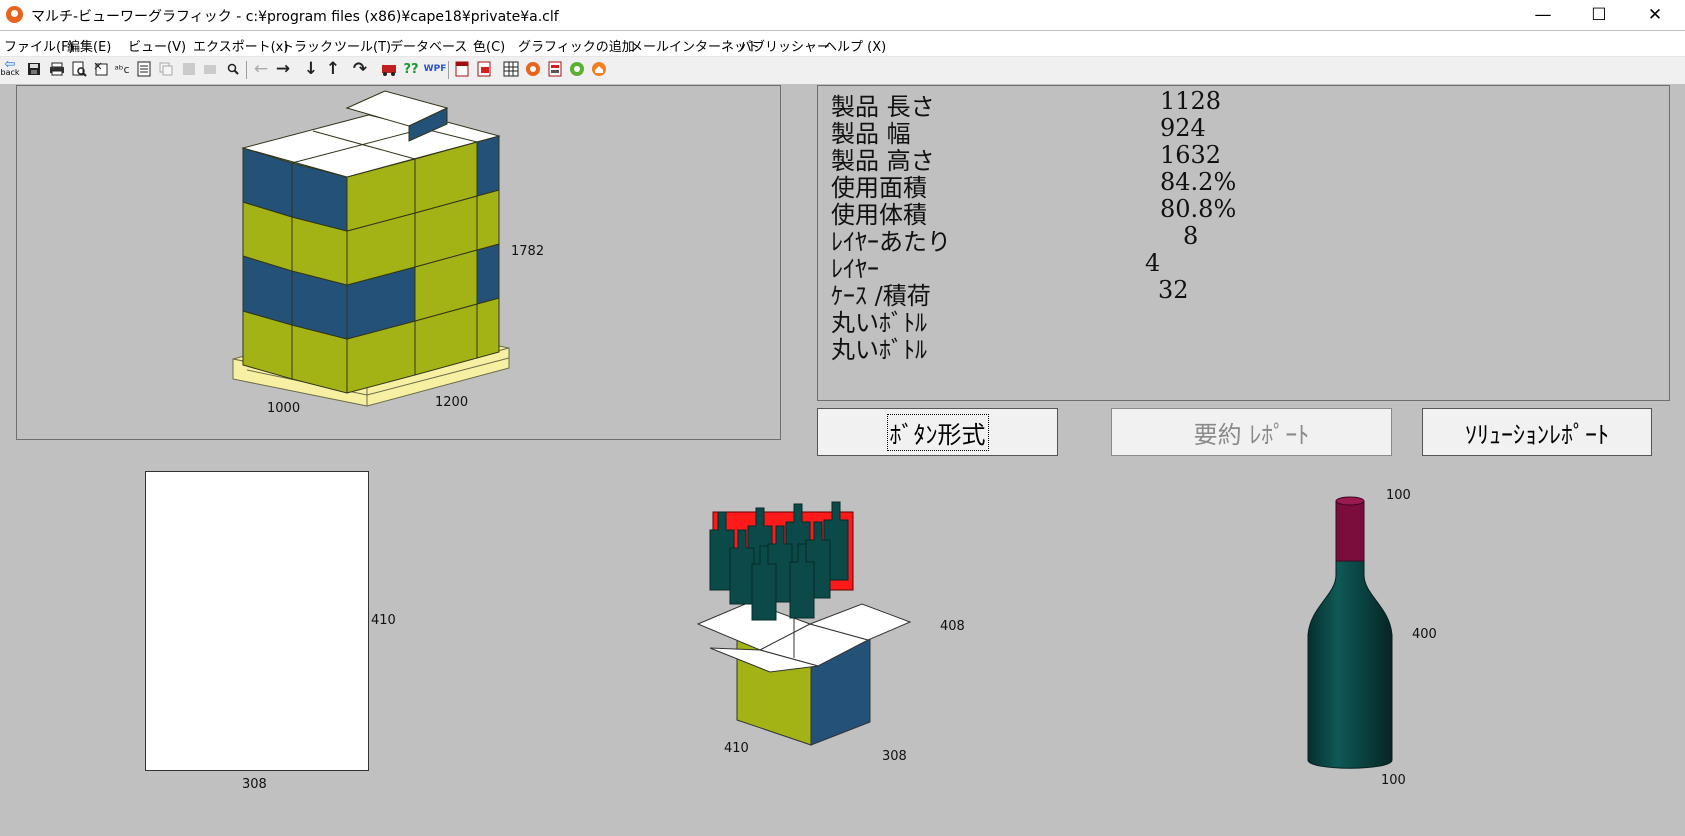  I want to click on text-abc-icon: ᵃᵇc, so click(122, 69).